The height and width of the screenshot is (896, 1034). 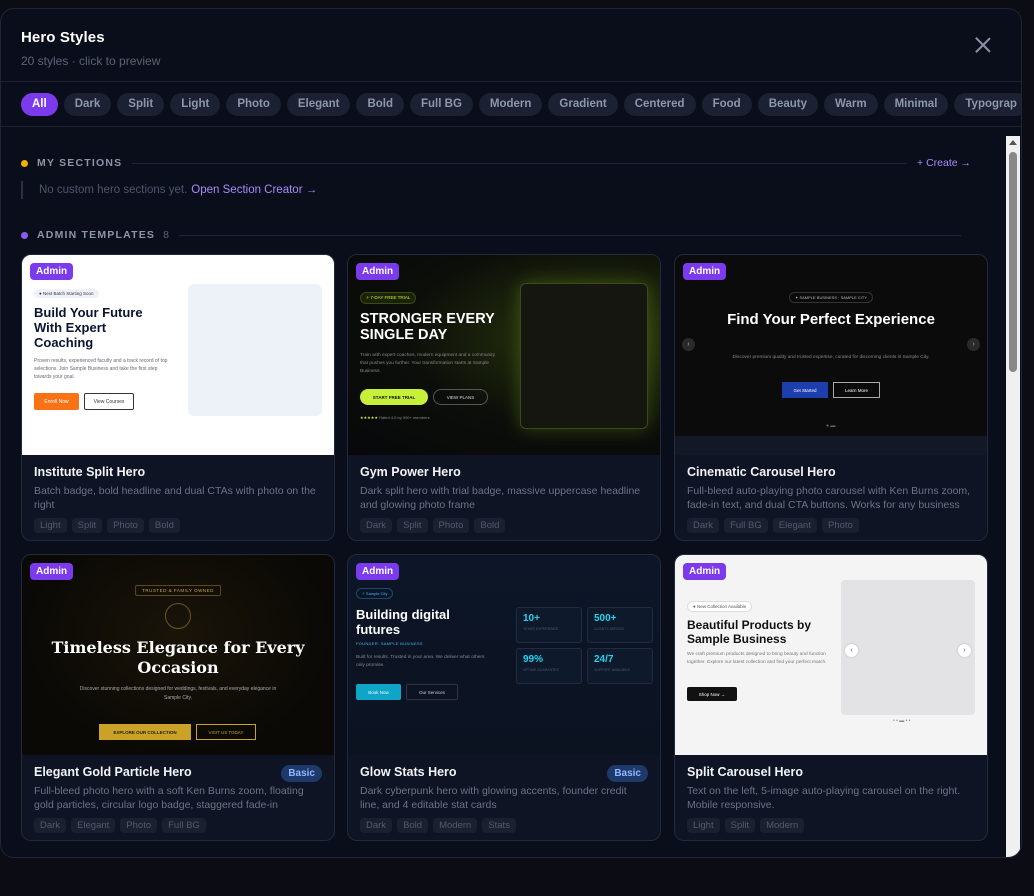 I want to click on admin-templates-heading: ADMIN TEMPLATES 8, so click(x=496, y=235).